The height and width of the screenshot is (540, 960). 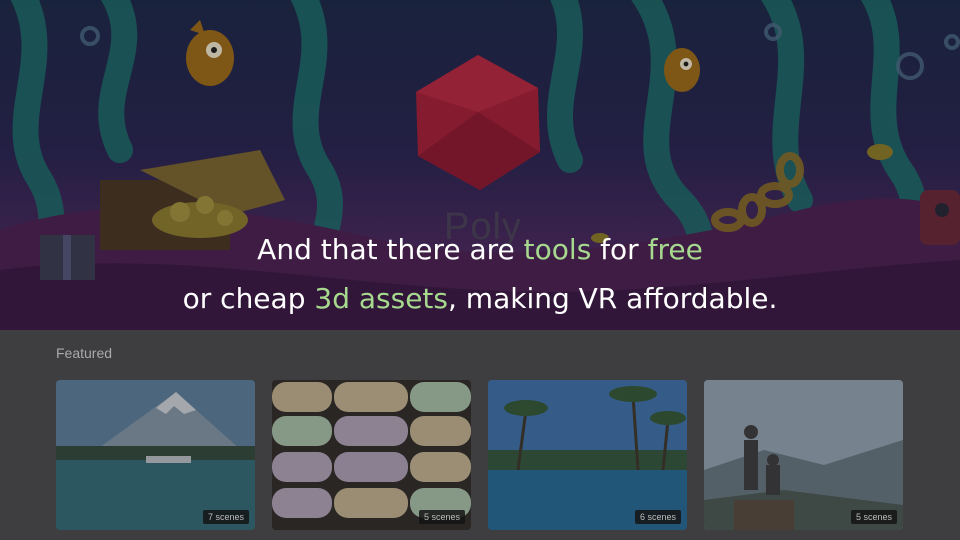 What do you see at coordinates (587, 455) in the screenshot?
I see `featured-card: 6 scenes` at bounding box center [587, 455].